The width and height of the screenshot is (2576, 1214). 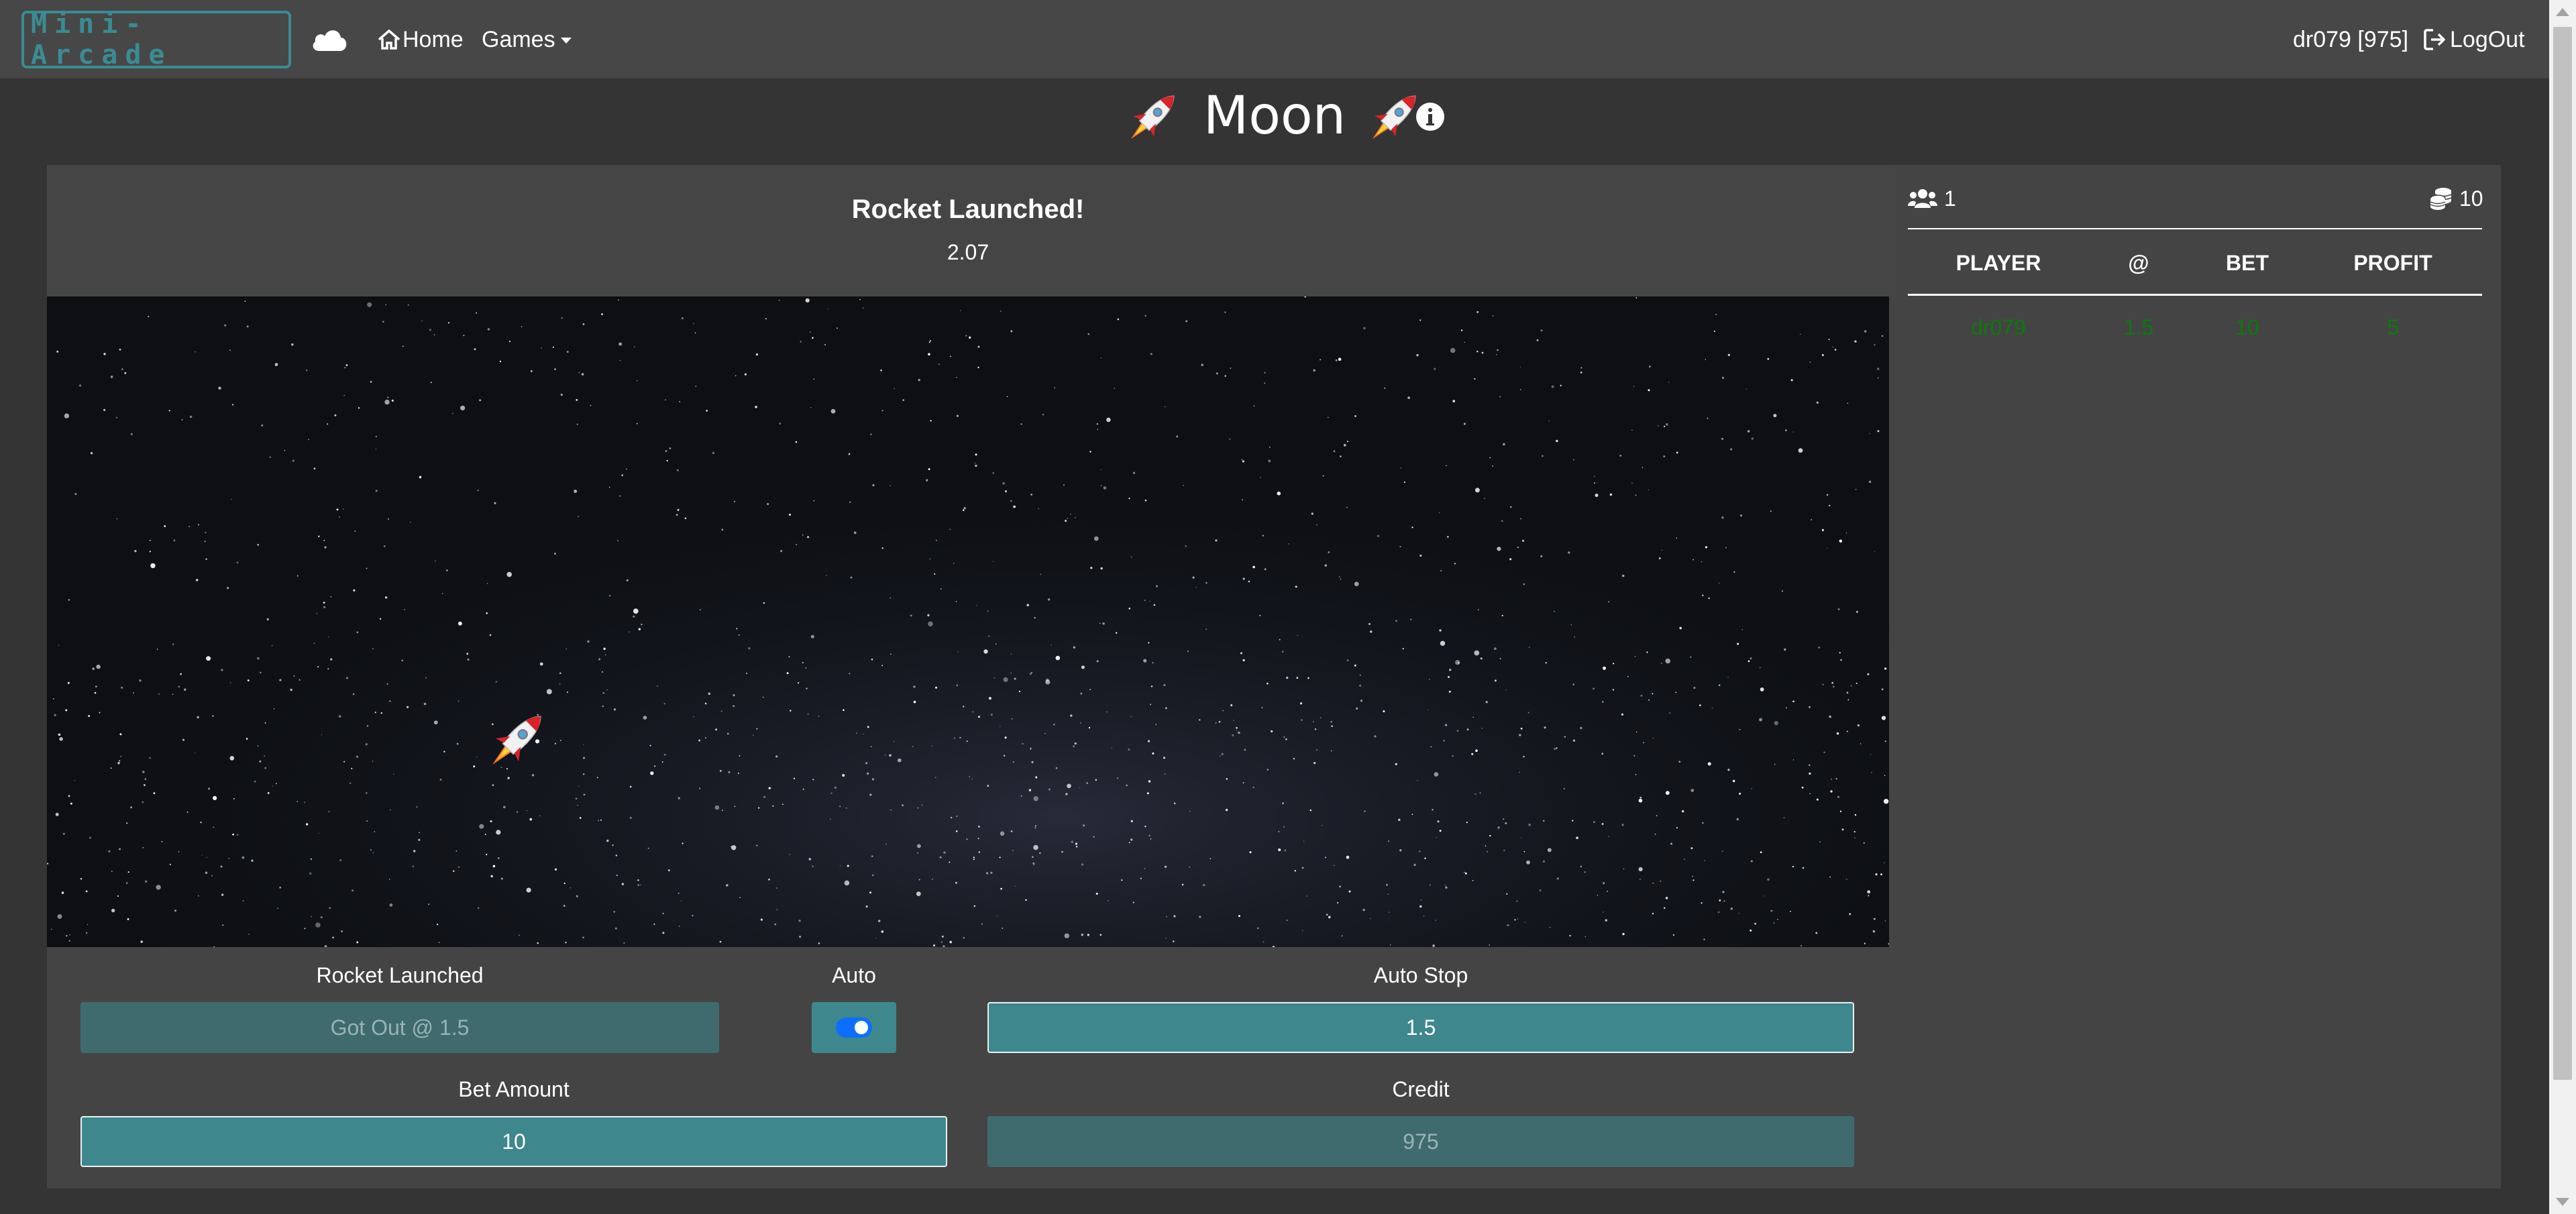 What do you see at coordinates (1420, 1027) in the screenshot?
I see `auto-stop-input: 1.5` at bounding box center [1420, 1027].